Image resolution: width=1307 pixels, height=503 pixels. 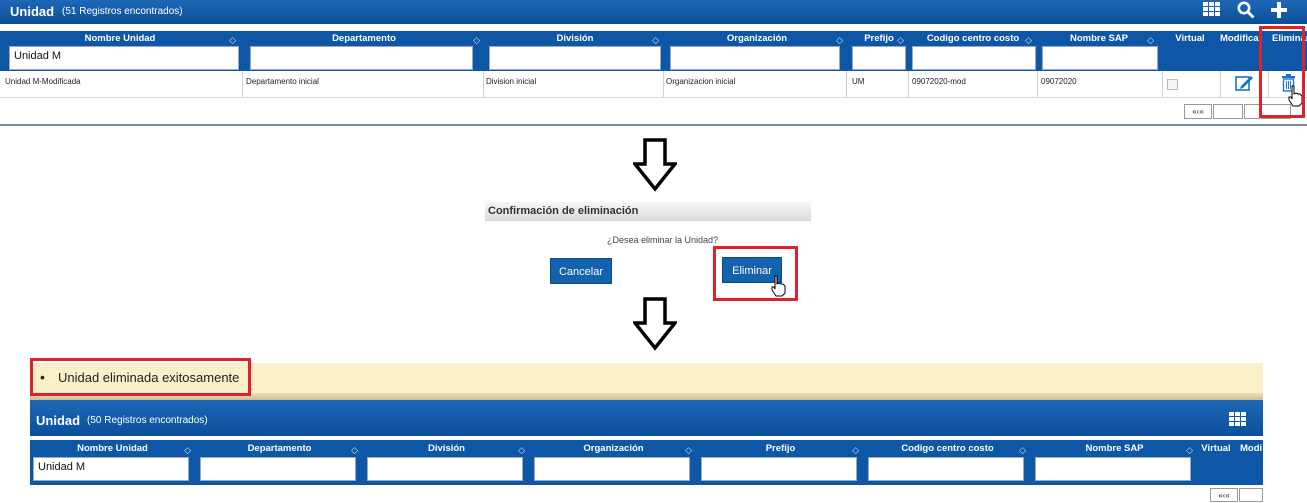 I want to click on virtual-checkbox, so click(x=1172, y=84).